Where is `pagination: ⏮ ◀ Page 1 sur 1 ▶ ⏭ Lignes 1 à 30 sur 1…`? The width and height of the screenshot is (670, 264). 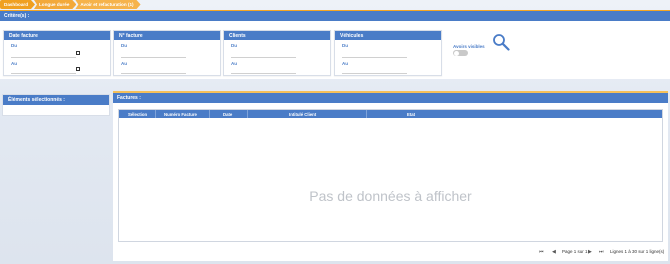 pagination: ⏮ ◀ Page 1 sur 1 ▶ ⏭ Lignes 1 à 30 sur 1… is located at coordinates (390, 253).